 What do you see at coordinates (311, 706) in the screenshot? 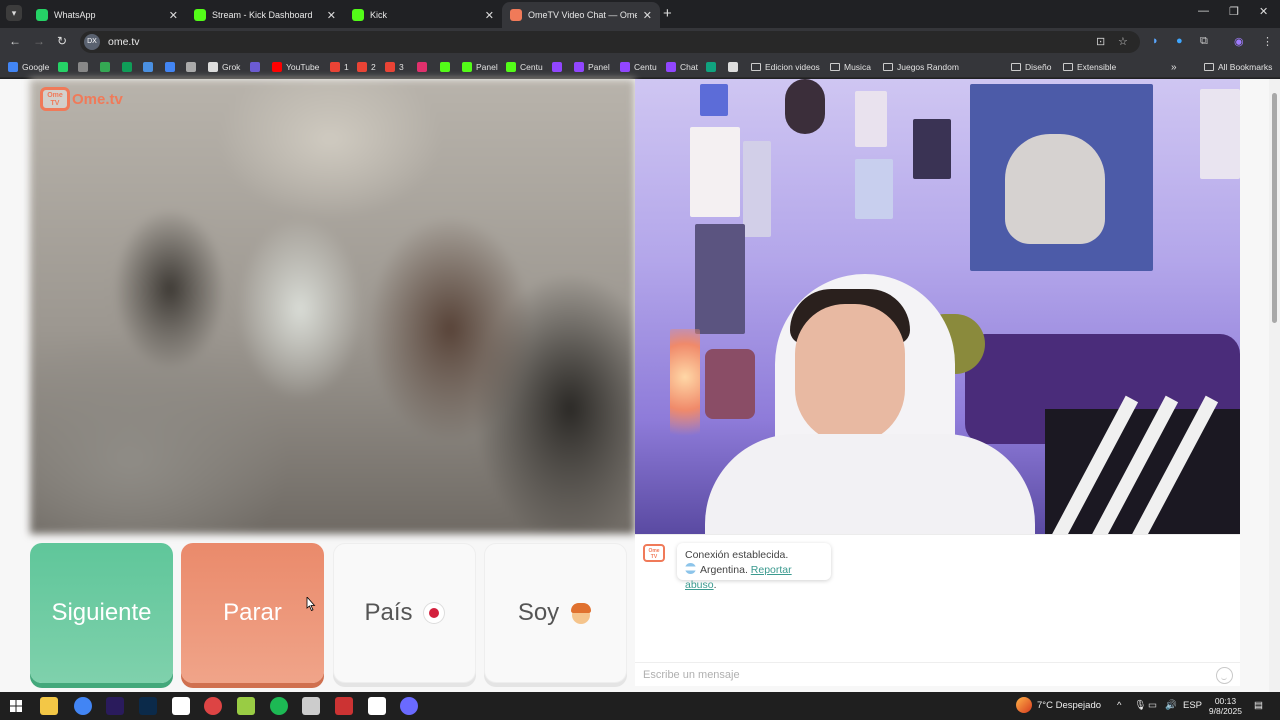
I see `settings-icon` at bounding box center [311, 706].